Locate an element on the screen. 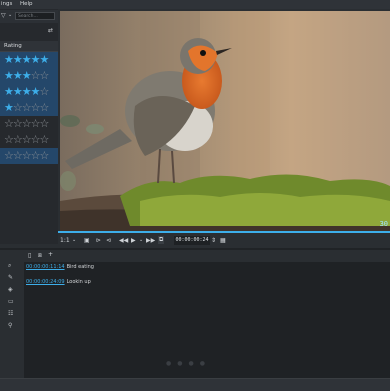 The image size is (390, 391). menu-settings: ings is located at coordinates (6, 4).